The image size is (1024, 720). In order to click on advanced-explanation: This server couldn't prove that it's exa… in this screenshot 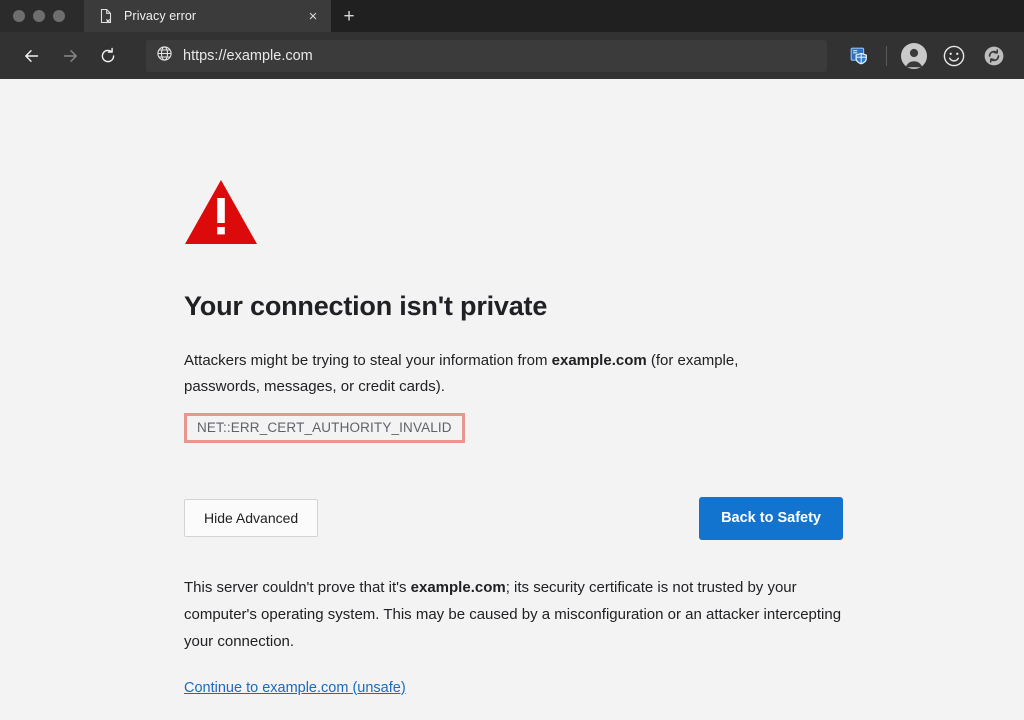, I will do `click(516, 614)`.